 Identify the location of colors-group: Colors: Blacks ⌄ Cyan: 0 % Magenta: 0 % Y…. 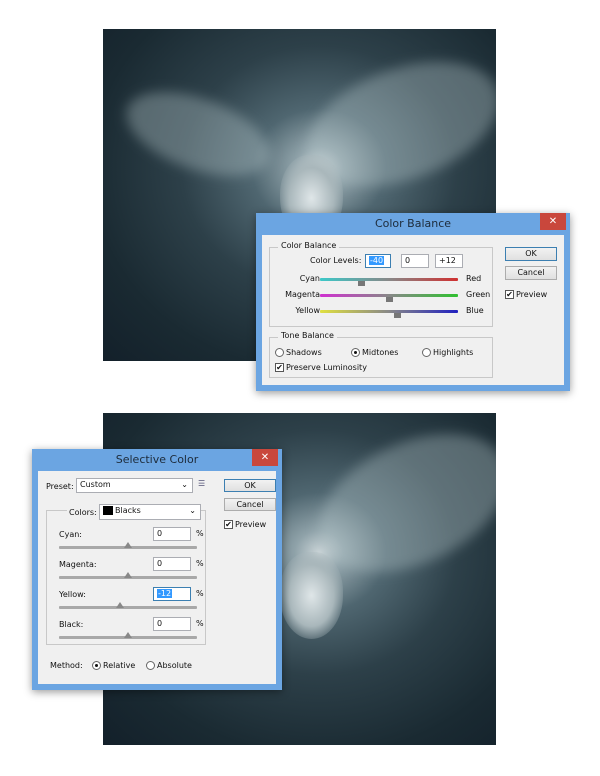
(126, 574).